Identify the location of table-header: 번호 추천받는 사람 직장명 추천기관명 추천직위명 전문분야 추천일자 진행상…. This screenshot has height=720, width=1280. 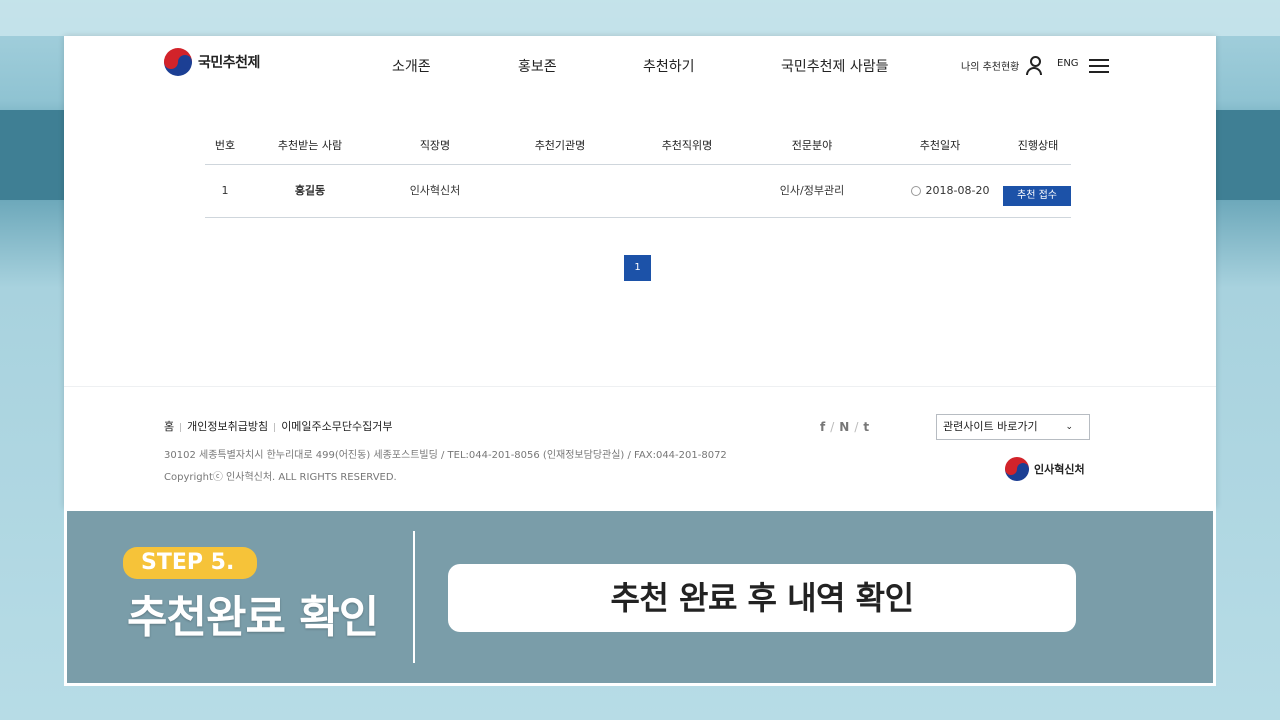
(638, 146).